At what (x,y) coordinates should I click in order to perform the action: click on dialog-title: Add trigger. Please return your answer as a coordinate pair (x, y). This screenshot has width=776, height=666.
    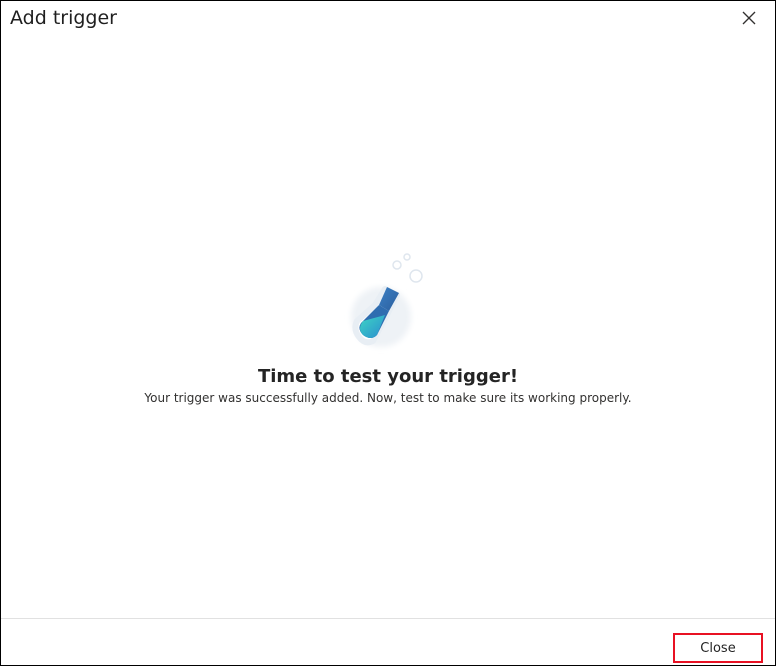
    Looking at the image, I should click on (63, 18).